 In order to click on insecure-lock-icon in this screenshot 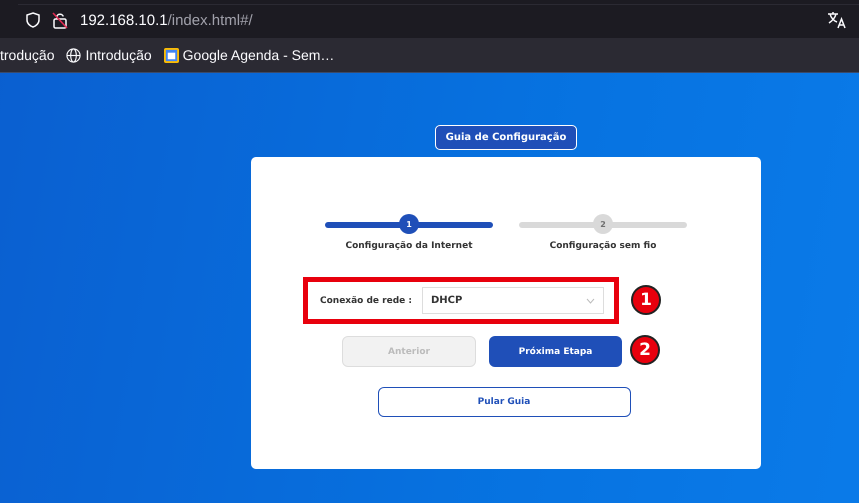, I will do `click(60, 20)`.